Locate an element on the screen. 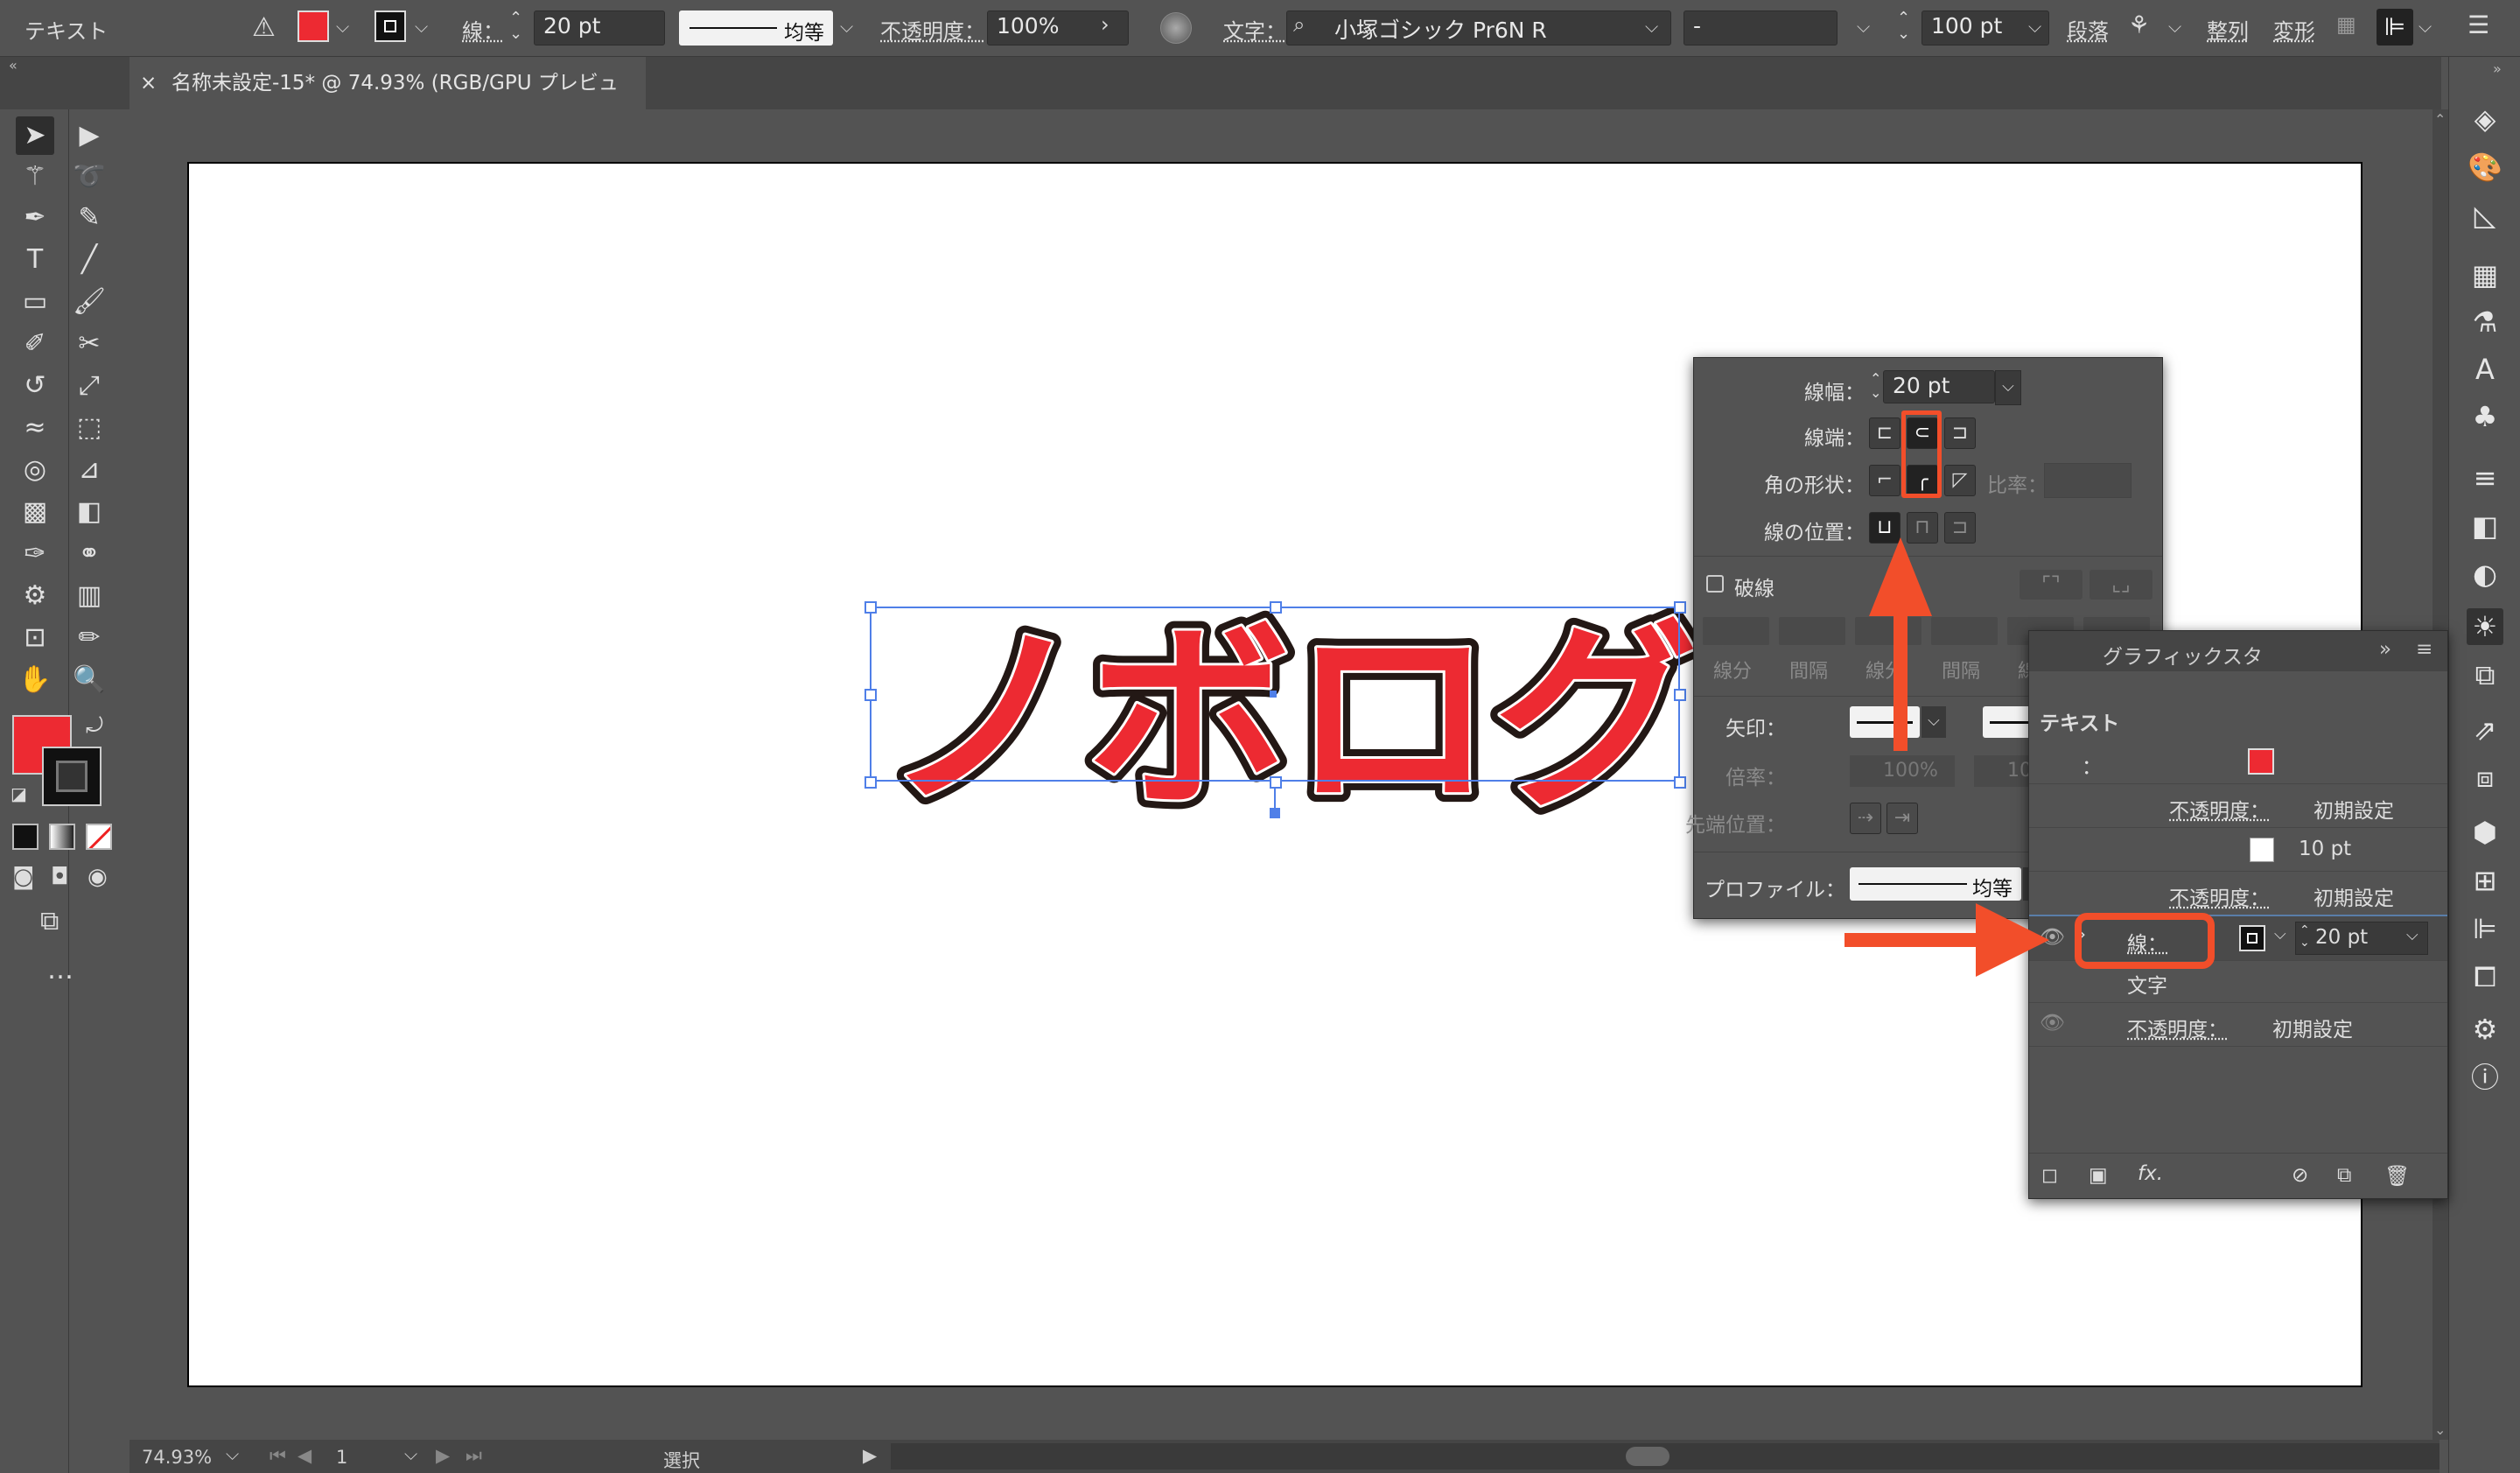 The width and height of the screenshot is (2520, 1473). stroke-row-stepper-icon: ⌃ ⌄ is located at coordinates (2305, 936).